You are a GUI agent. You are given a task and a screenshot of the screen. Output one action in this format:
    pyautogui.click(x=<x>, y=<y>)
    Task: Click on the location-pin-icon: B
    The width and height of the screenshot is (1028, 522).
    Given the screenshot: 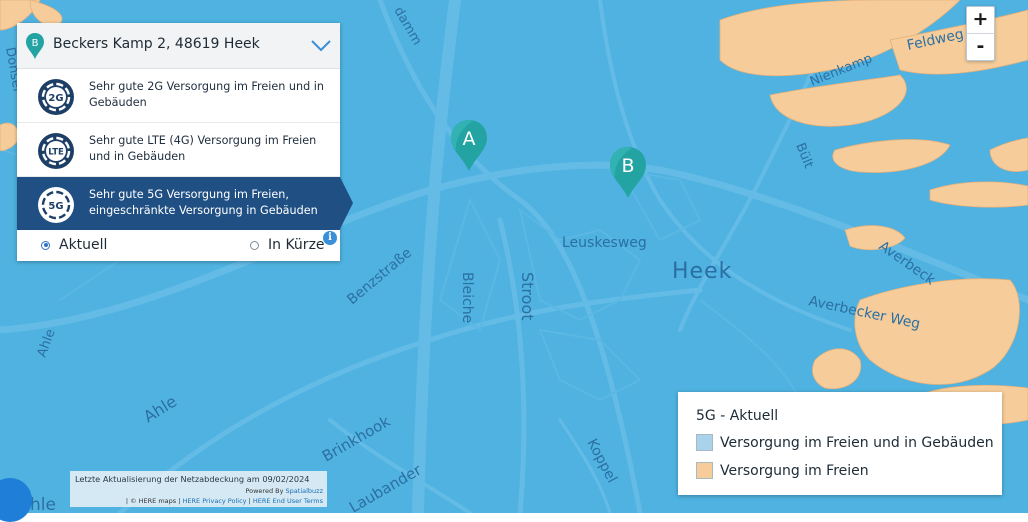 What is the action you would take?
    pyautogui.click(x=35, y=46)
    